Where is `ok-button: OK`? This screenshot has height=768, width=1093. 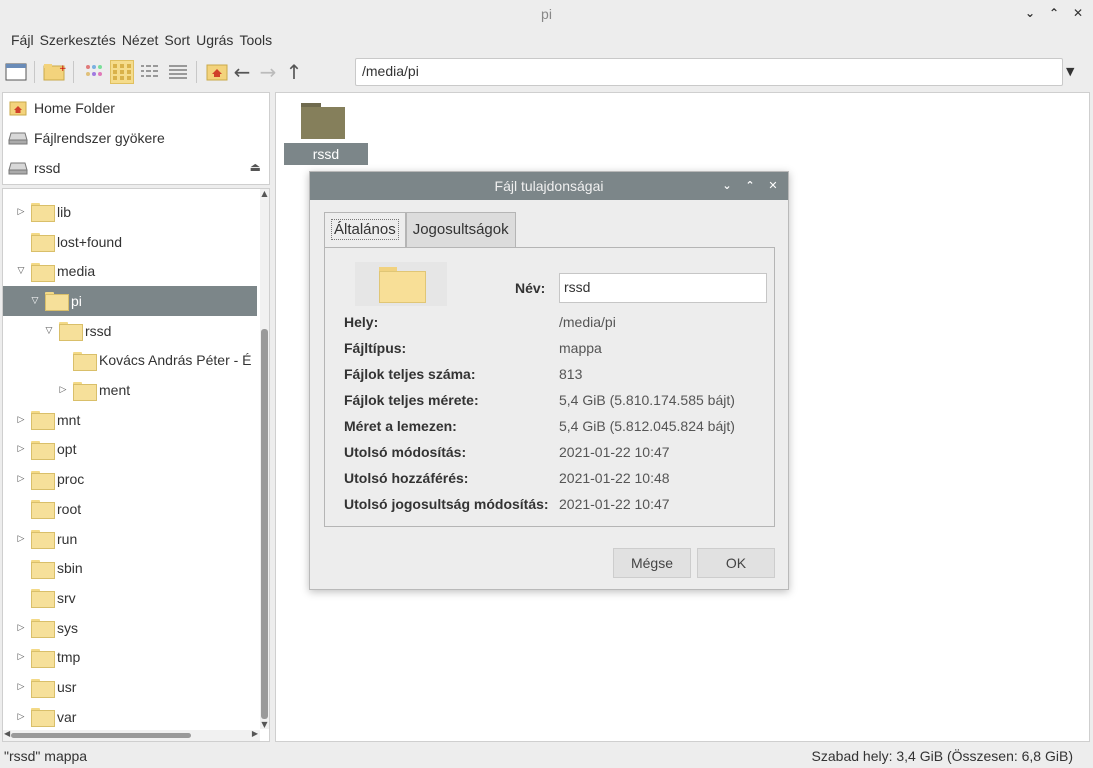
ok-button: OK is located at coordinates (736, 563).